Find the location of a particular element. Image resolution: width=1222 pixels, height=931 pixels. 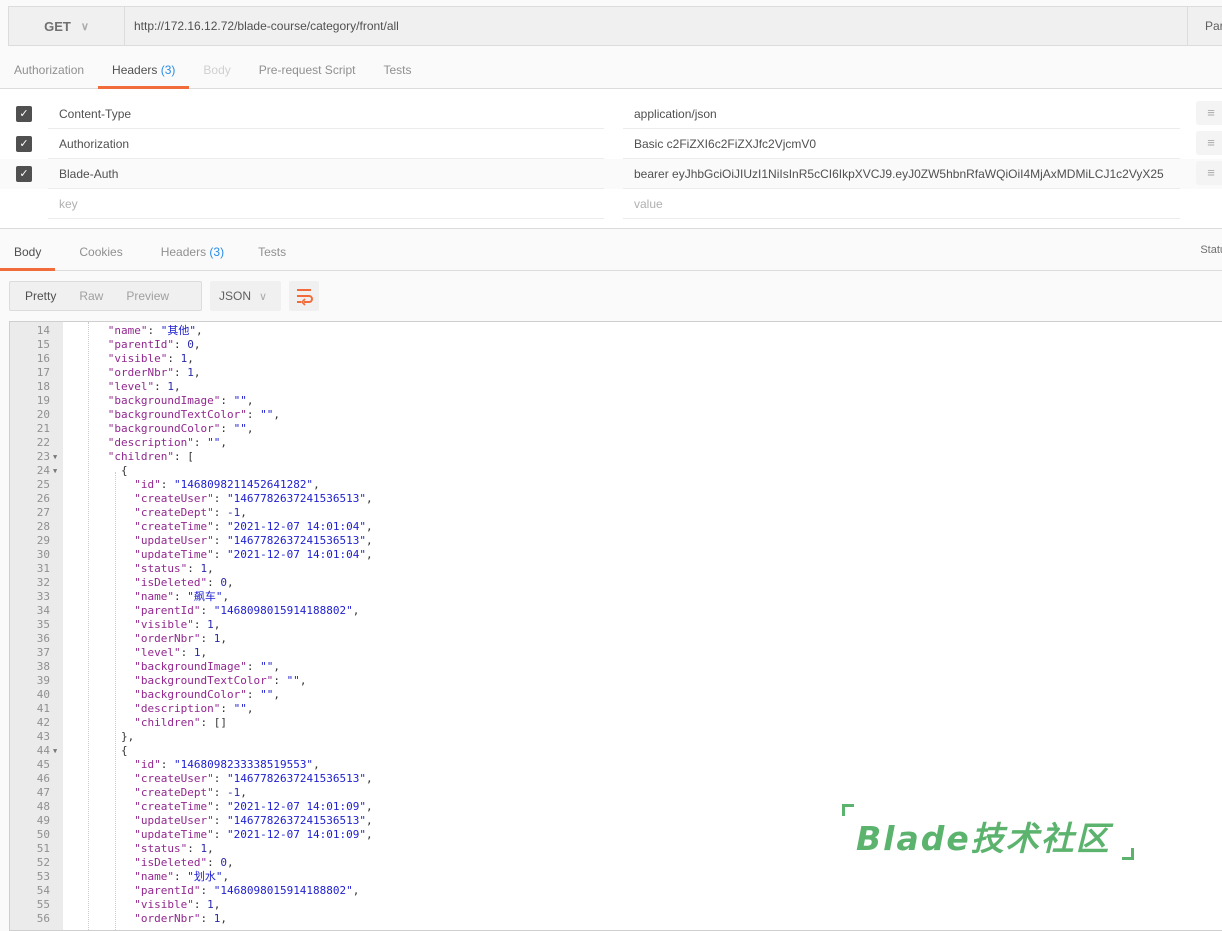

code-line: 47 "createDept": -1, is located at coordinates (610, 793).